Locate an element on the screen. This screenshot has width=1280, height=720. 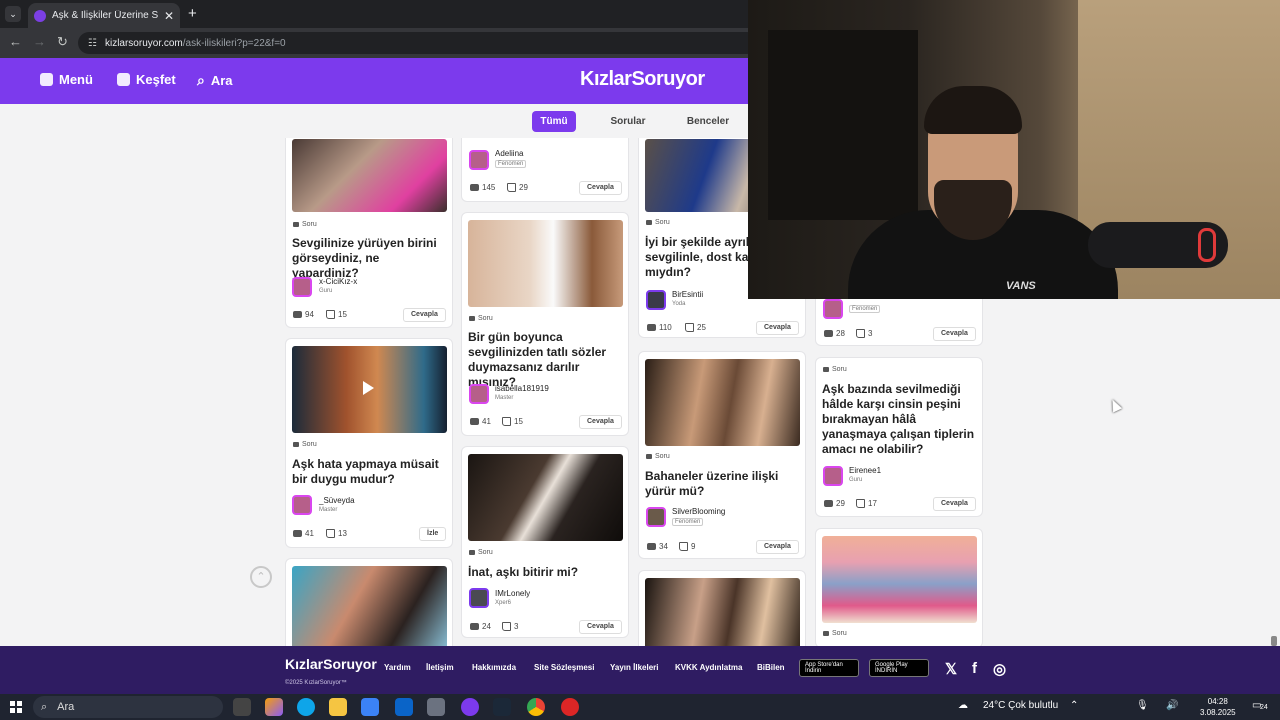
back-icon: ← is located at coordinates (15, 41).